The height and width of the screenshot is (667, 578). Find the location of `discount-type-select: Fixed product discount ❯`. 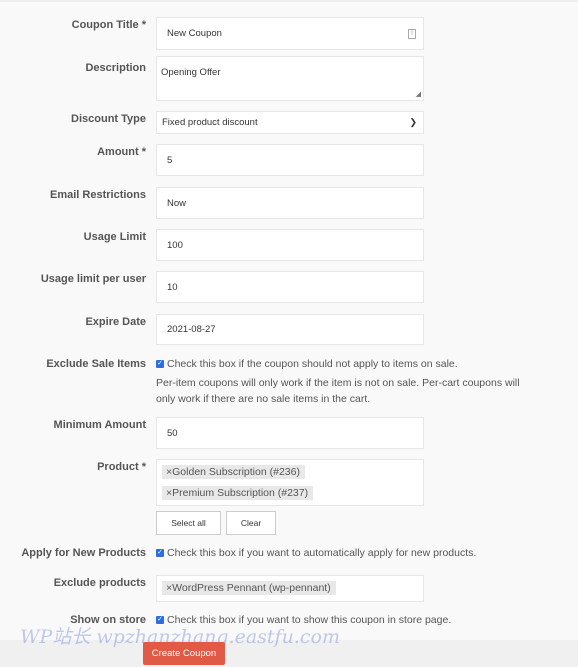

discount-type-select: Fixed product discount ❯ is located at coordinates (290, 122).